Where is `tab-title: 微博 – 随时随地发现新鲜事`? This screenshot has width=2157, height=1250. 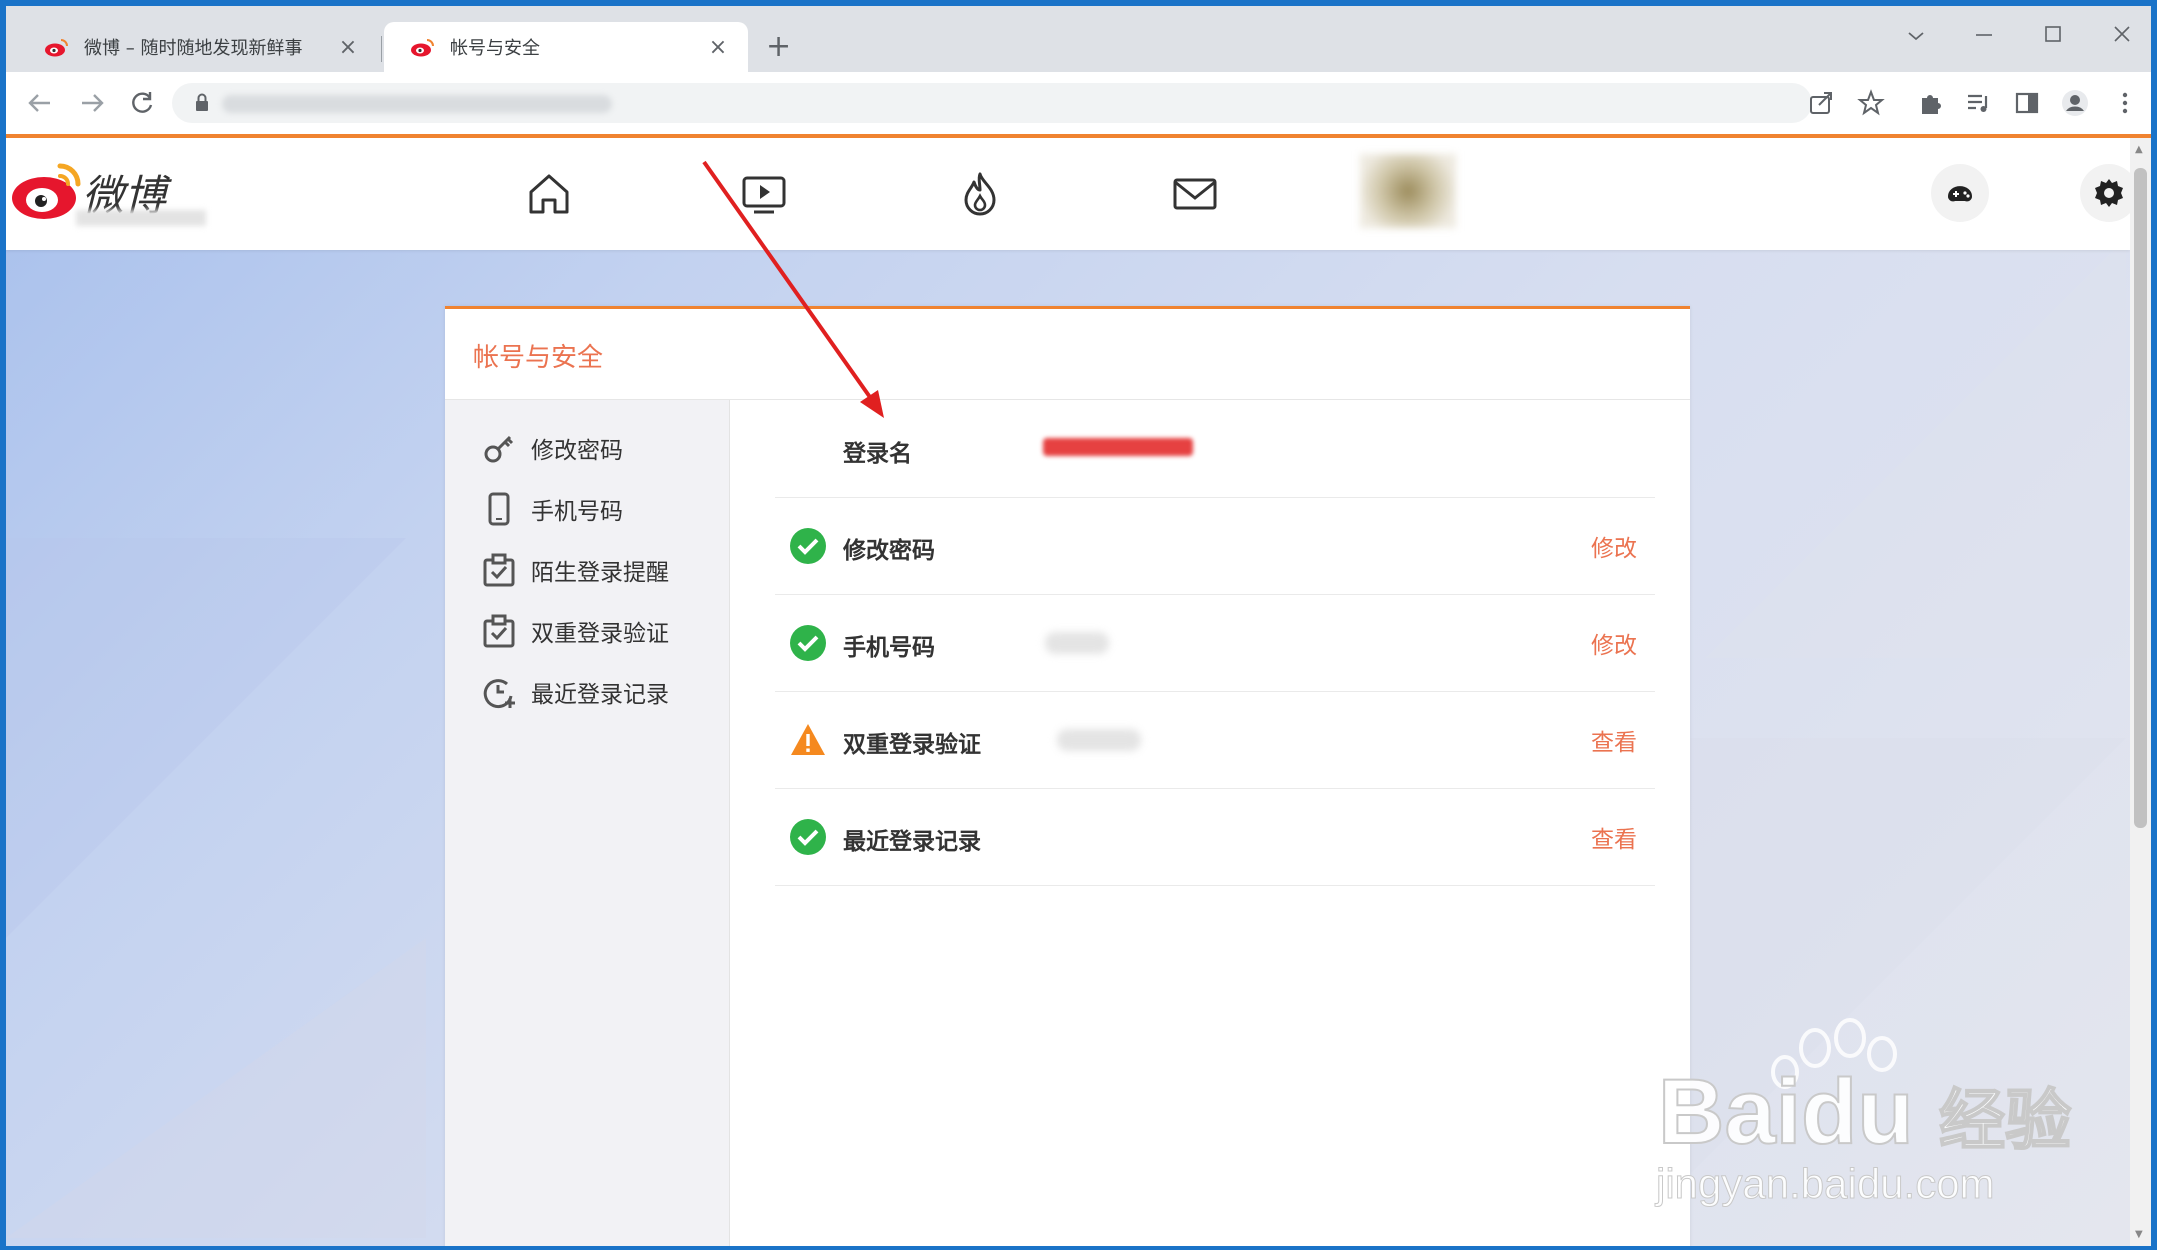
tab-title: 微博 – 随时随地发现新鲜事 is located at coordinates (193, 48).